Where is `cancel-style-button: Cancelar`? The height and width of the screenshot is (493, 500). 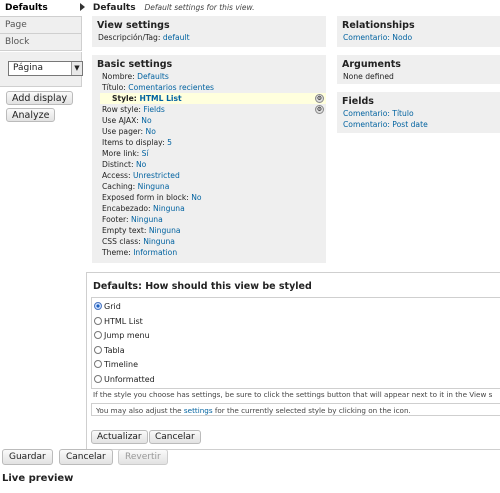 cancel-style-button: Cancelar is located at coordinates (175, 437).